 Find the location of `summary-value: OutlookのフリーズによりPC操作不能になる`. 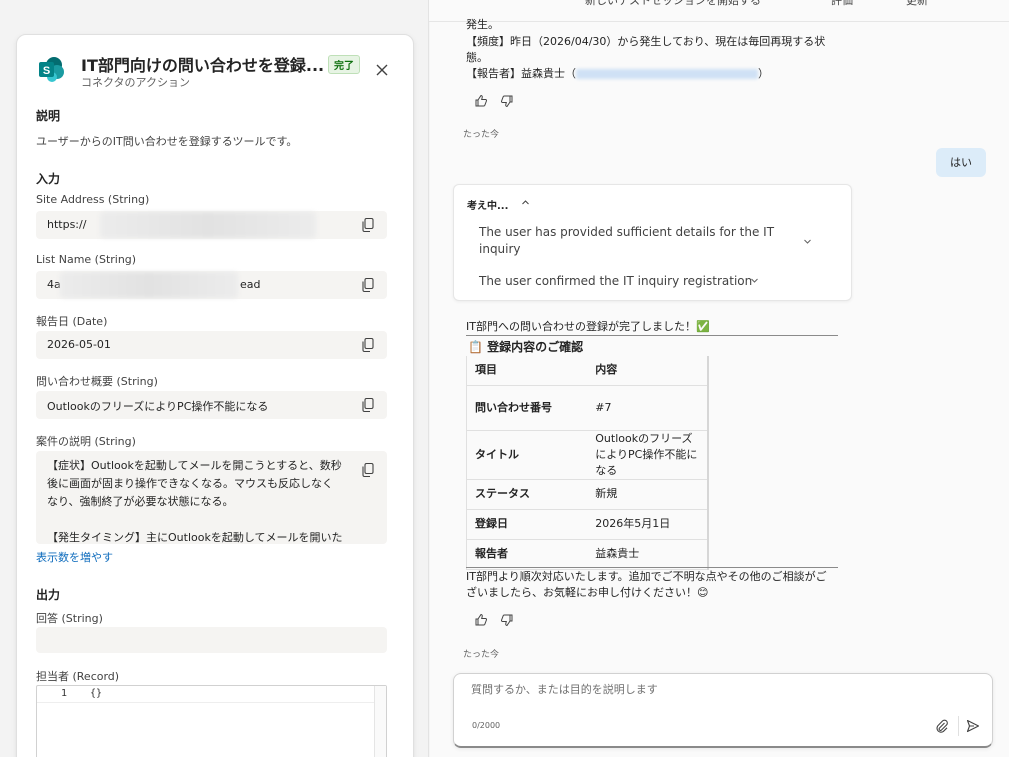

summary-value: OutlookのフリーズによりPC操作不能になる is located at coordinates (158, 406).